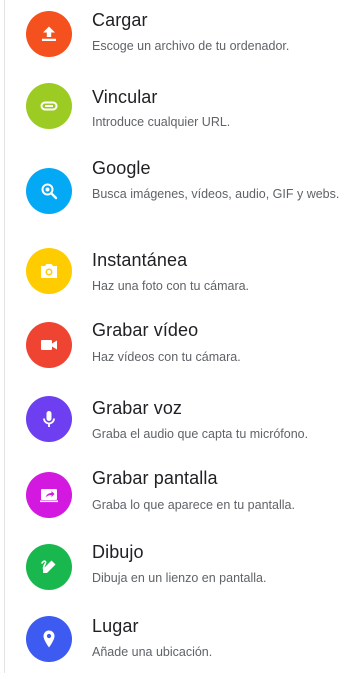 This screenshot has height=673, width=343. What do you see at coordinates (115, 626) in the screenshot?
I see `menu-item-title: Lugar` at bounding box center [115, 626].